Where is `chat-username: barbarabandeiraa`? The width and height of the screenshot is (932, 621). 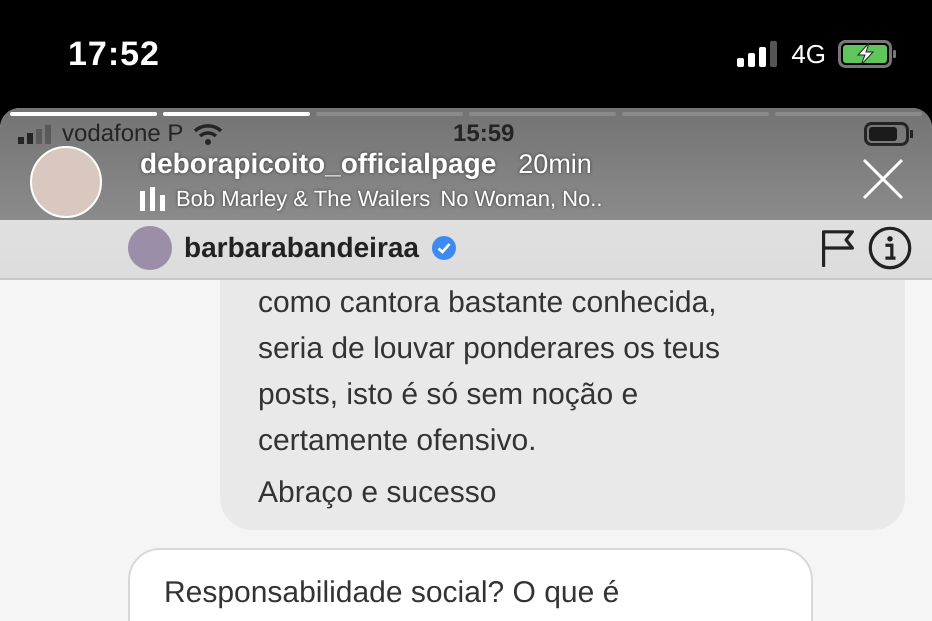
chat-username: barbarabandeiraa is located at coordinates (301, 248).